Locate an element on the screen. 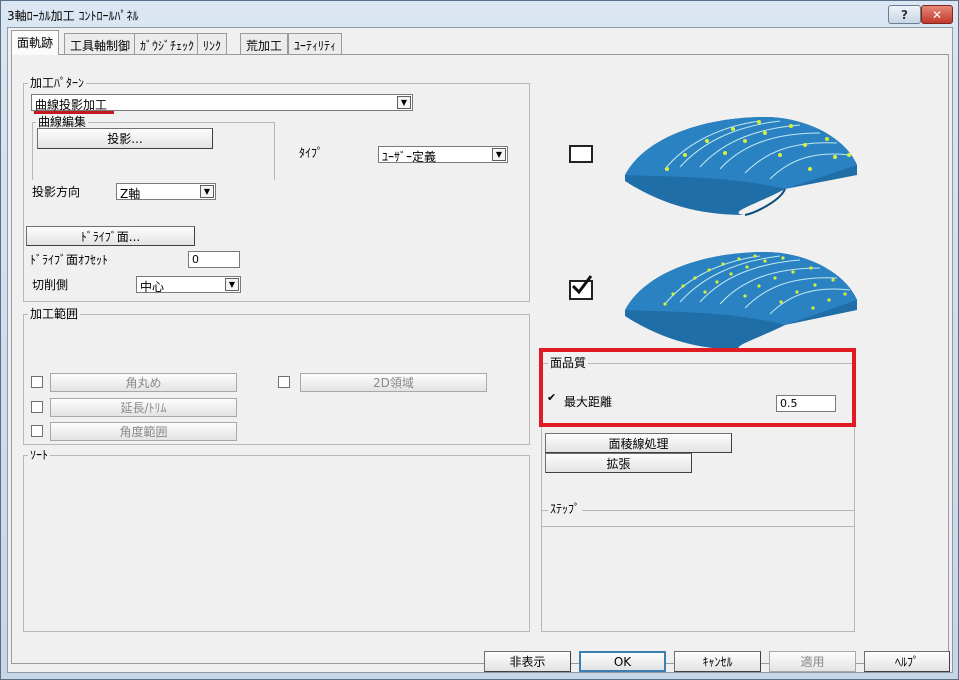 This screenshot has width=959, height=680. sort-group-label: ｿｰﾄ is located at coordinates (39, 455).